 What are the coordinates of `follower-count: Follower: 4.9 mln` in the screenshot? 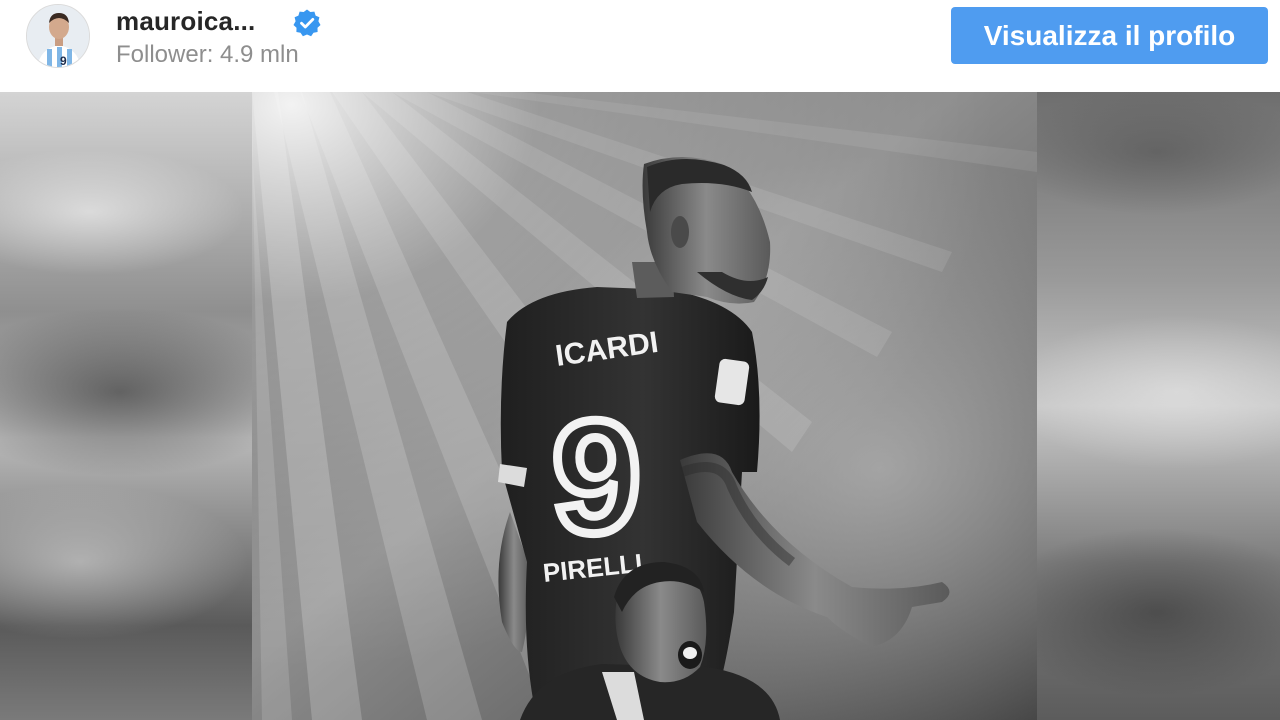 It's located at (207, 54).